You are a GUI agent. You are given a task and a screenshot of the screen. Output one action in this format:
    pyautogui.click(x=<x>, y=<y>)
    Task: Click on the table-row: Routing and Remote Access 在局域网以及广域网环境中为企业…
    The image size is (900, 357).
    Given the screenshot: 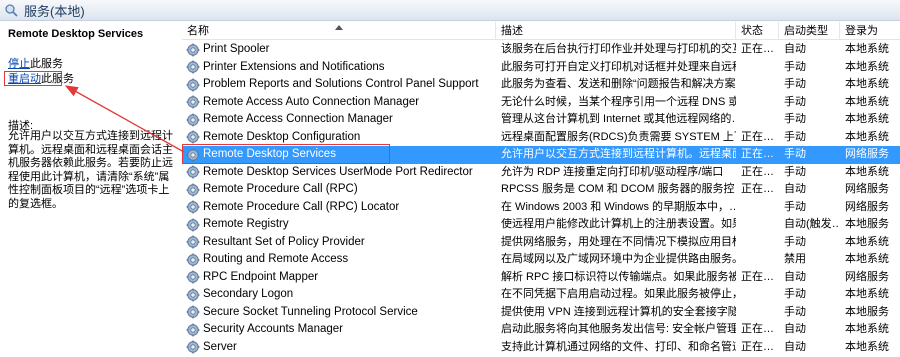 What is the action you would take?
    pyautogui.click(x=541, y=260)
    